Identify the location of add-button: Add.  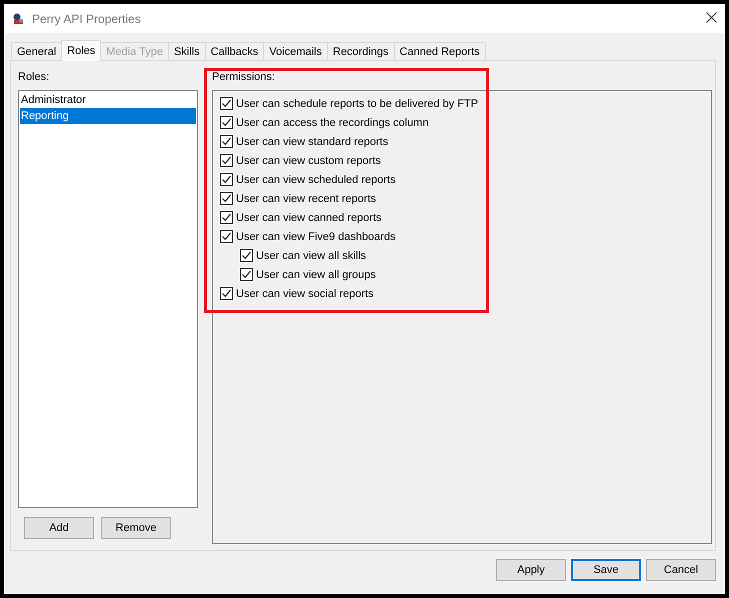
(59, 528).